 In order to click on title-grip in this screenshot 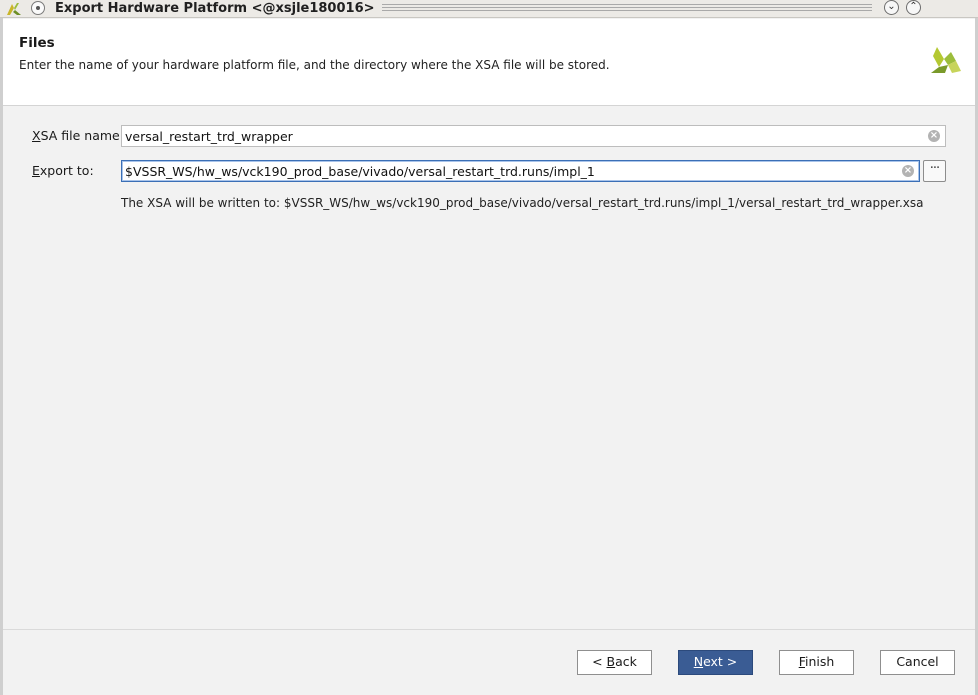, I will do `click(627, 8)`.